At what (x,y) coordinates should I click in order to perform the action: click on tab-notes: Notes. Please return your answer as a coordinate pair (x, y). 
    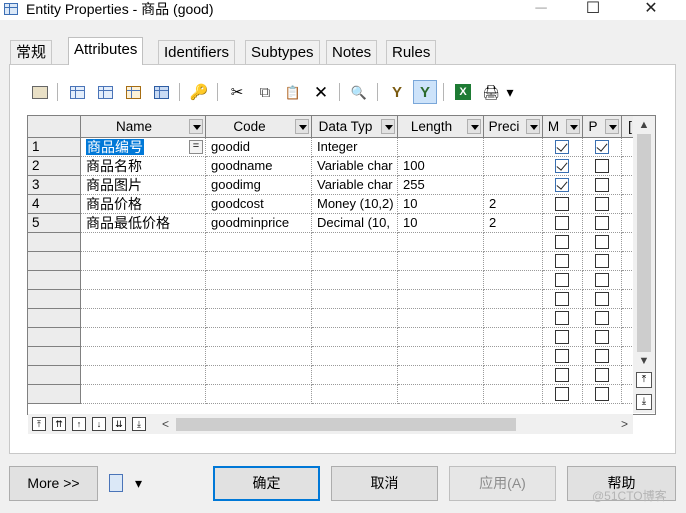
    Looking at the image, I should click on (352, 52).